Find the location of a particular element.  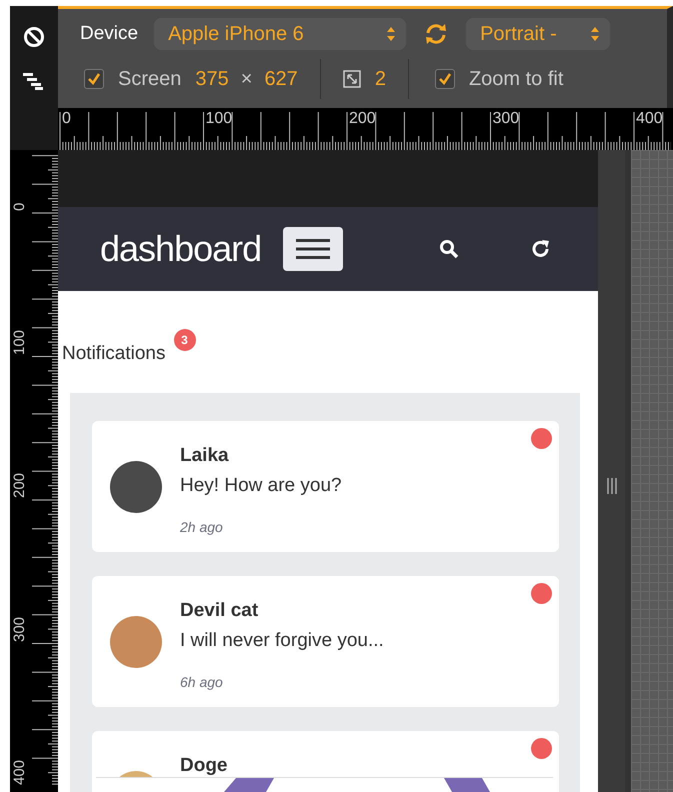

stepped-lines-icon is located at coordinates (34, 81).